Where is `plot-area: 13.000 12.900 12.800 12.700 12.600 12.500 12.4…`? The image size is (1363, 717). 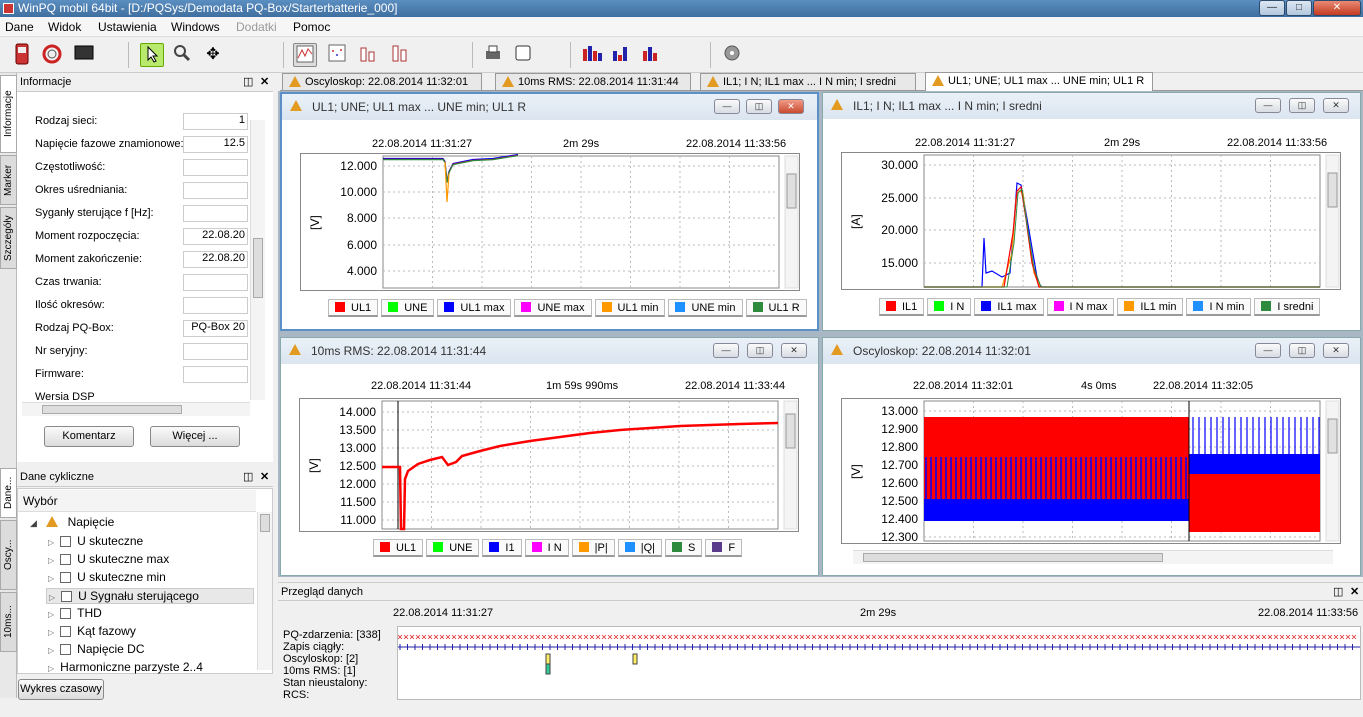 plot-area: 13.000 12.900 12.800 12.700 12.600 12.500 12.4… is located at coordinates (1091, 471).